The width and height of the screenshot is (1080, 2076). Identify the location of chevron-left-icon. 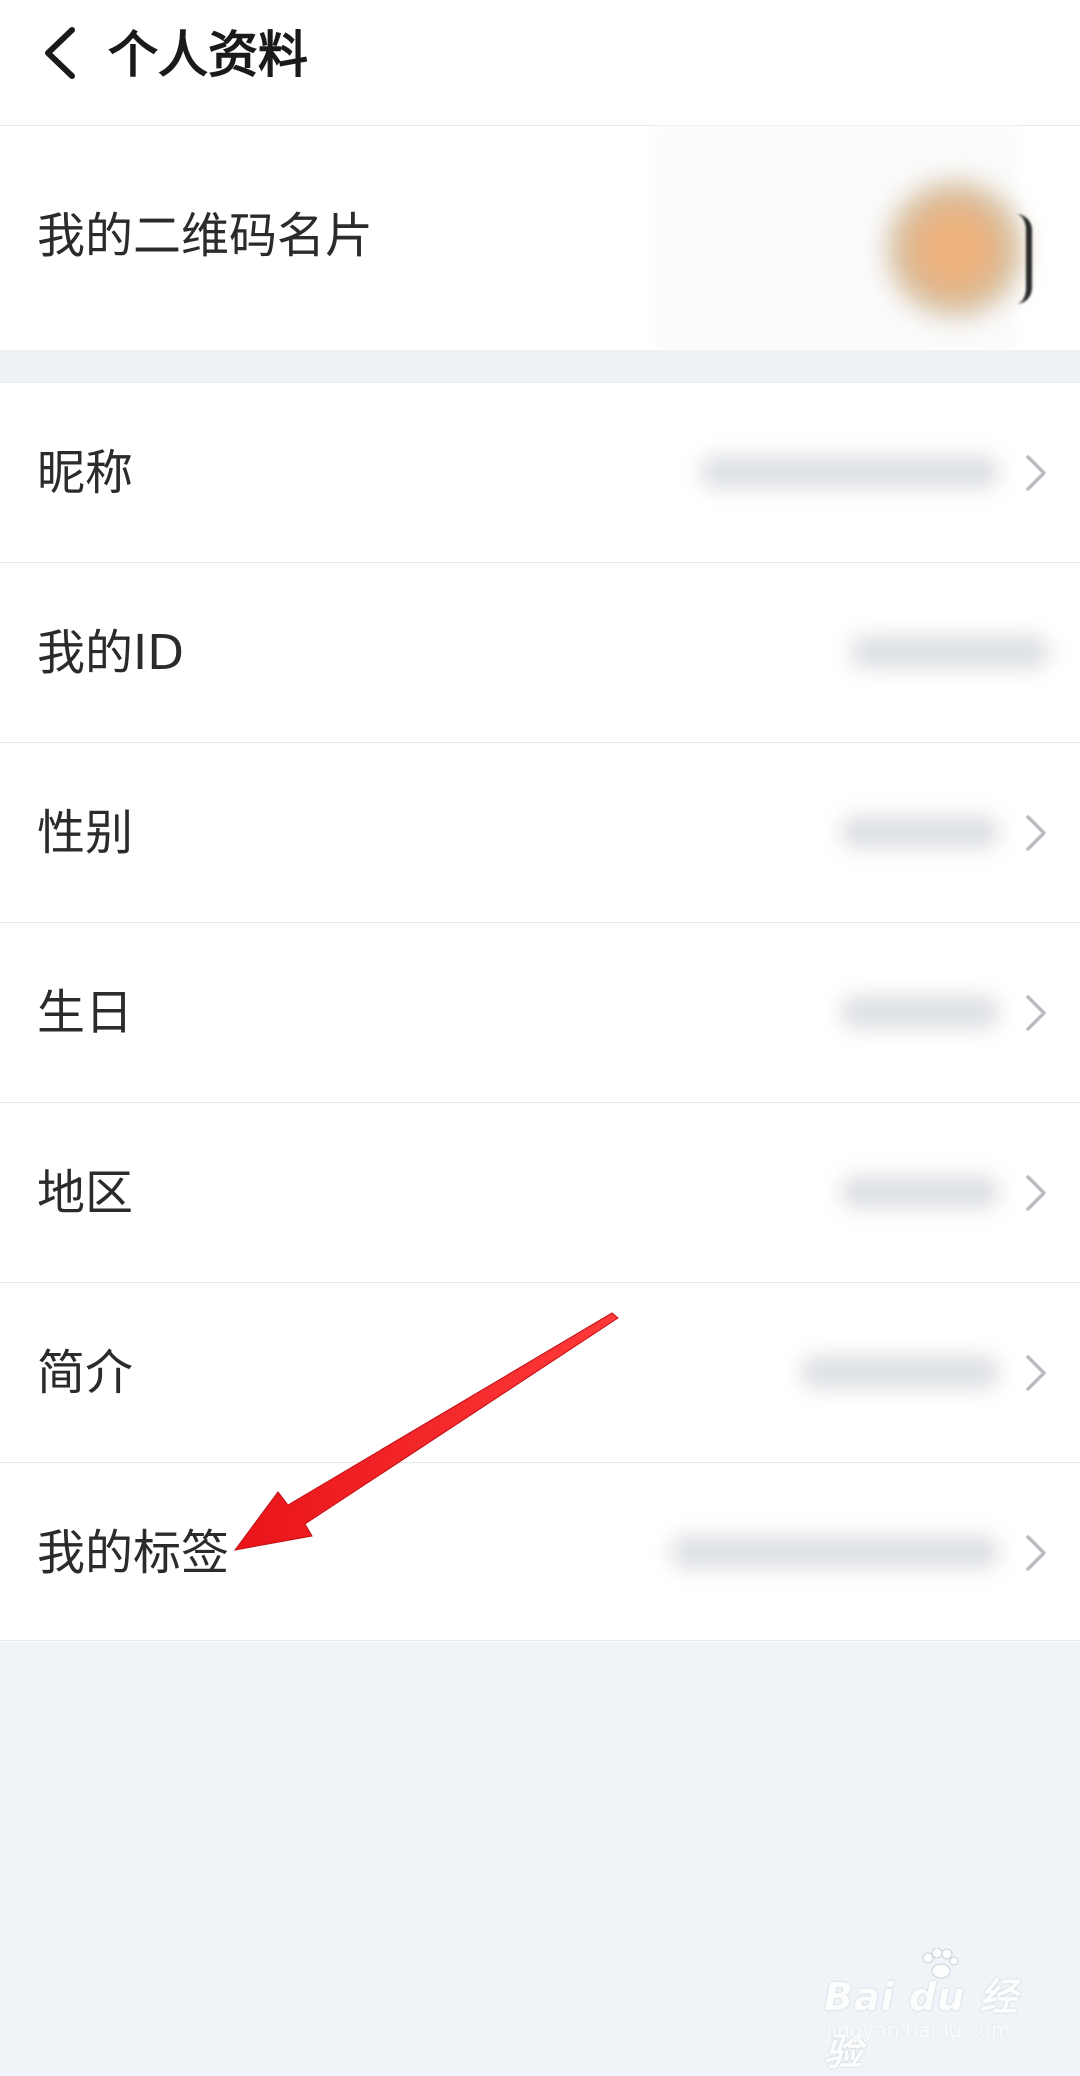
(62, 53).